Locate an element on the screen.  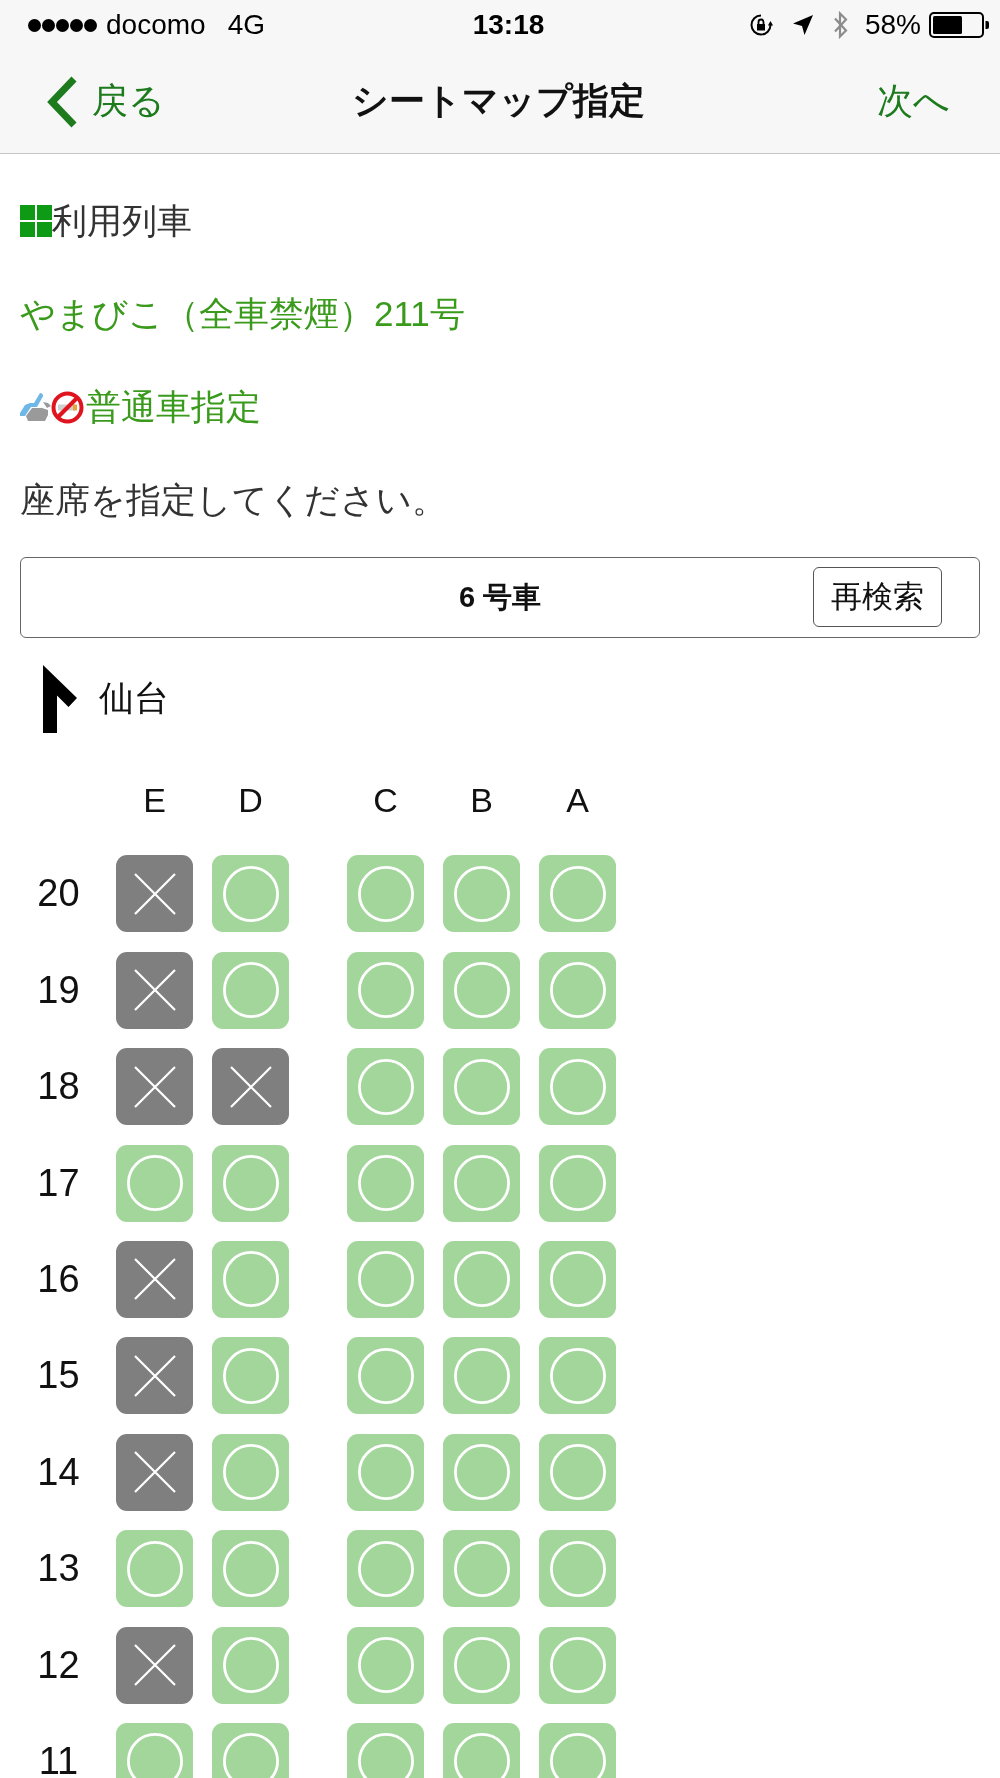
back-button: 戻る is located at coordinates (105, 101).